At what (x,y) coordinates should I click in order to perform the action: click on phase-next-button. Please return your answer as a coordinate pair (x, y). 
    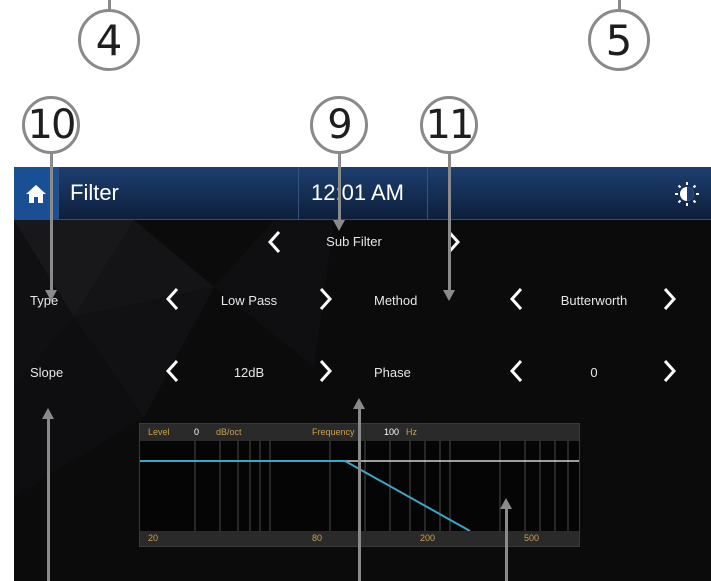
    Looking at the image, I should click on (669, 371).